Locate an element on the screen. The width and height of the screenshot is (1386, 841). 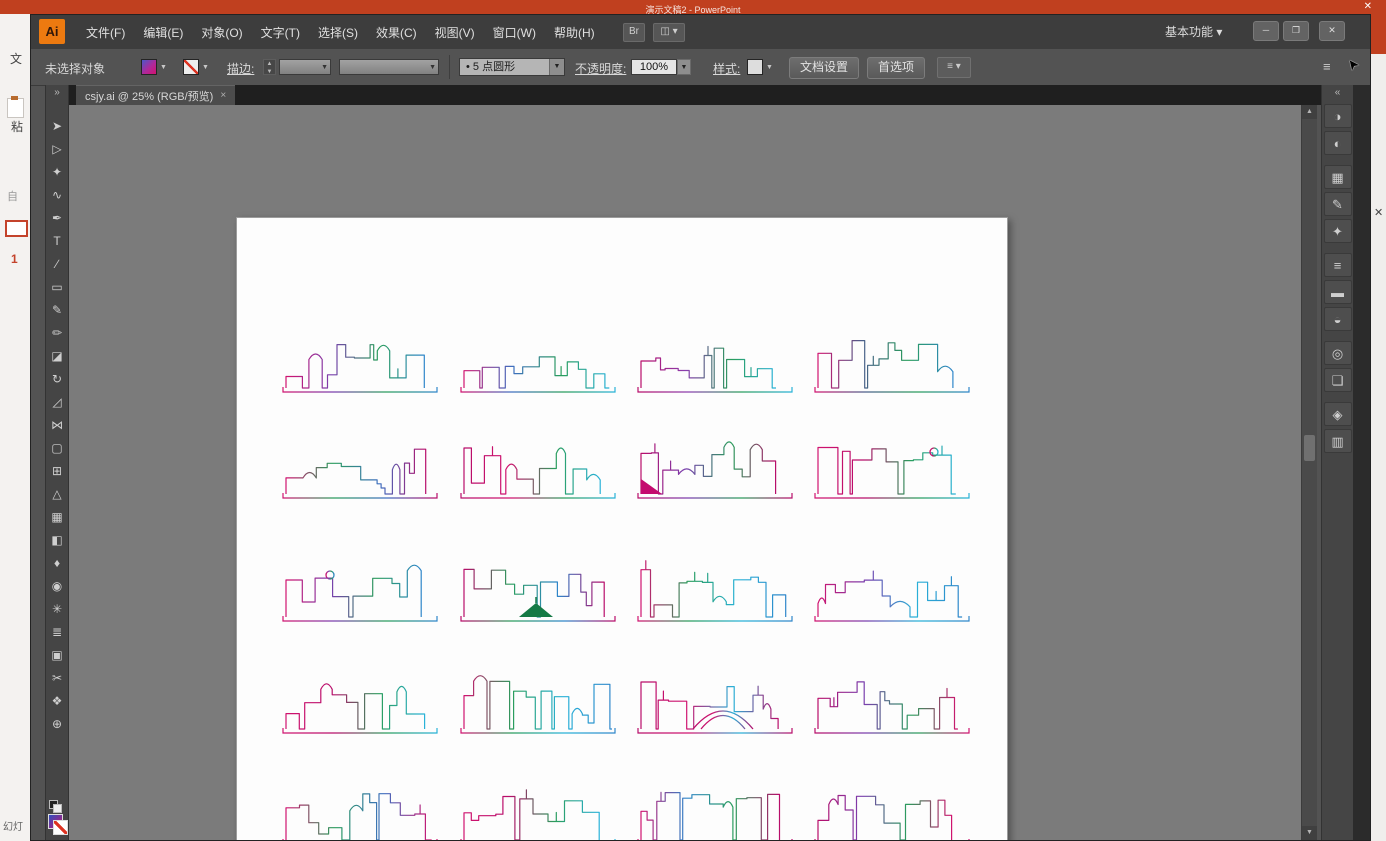
slice-tool-icon: ✂ is located at coordinates (57, 678).